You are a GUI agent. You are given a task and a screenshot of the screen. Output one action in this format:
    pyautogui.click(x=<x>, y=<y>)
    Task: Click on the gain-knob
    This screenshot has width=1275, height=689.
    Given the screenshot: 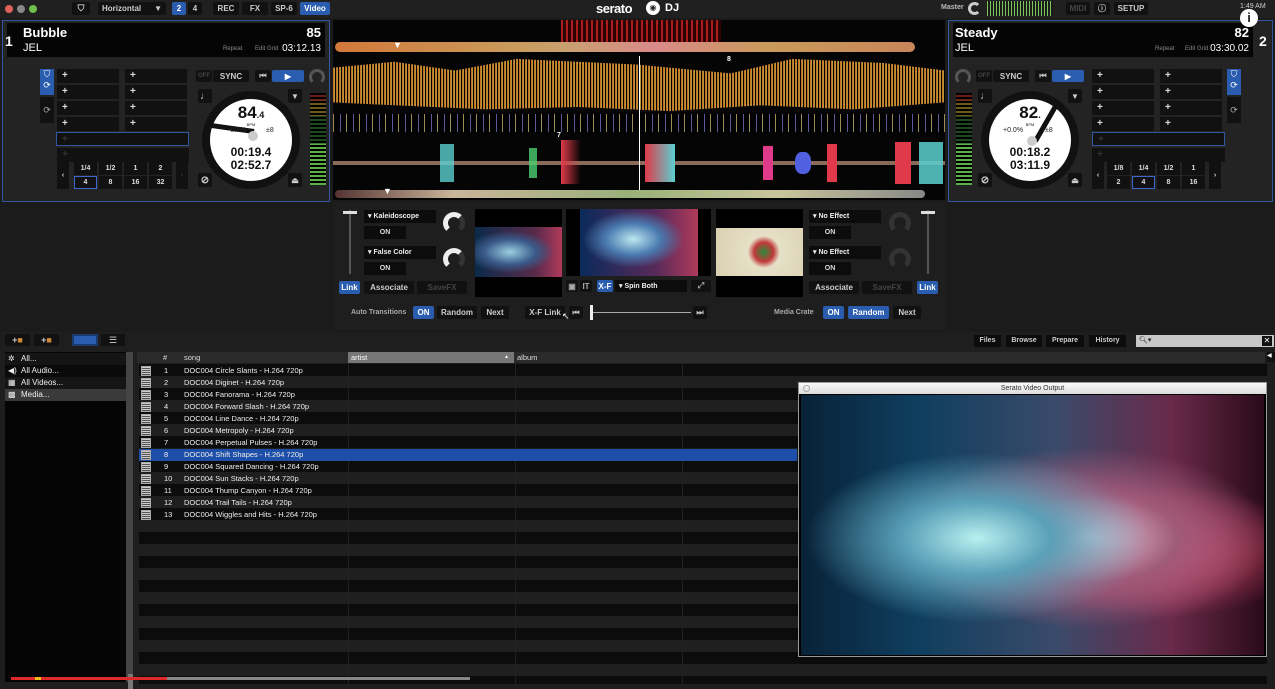 What is the action you would take?
    pyautogui.click(x=963, y=77)
    